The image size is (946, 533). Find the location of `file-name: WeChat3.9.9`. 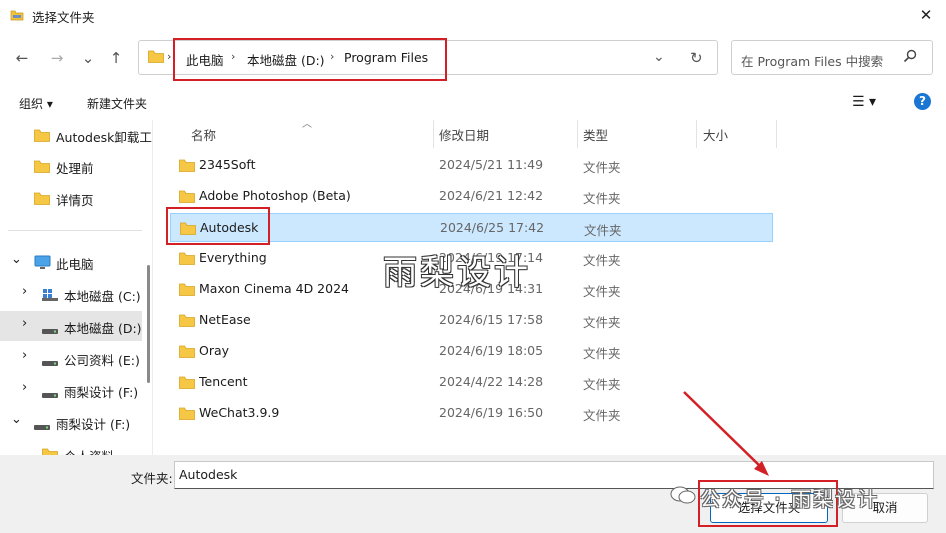

file-name: WeChat3.9.9 is located at coordinates (239, 412).